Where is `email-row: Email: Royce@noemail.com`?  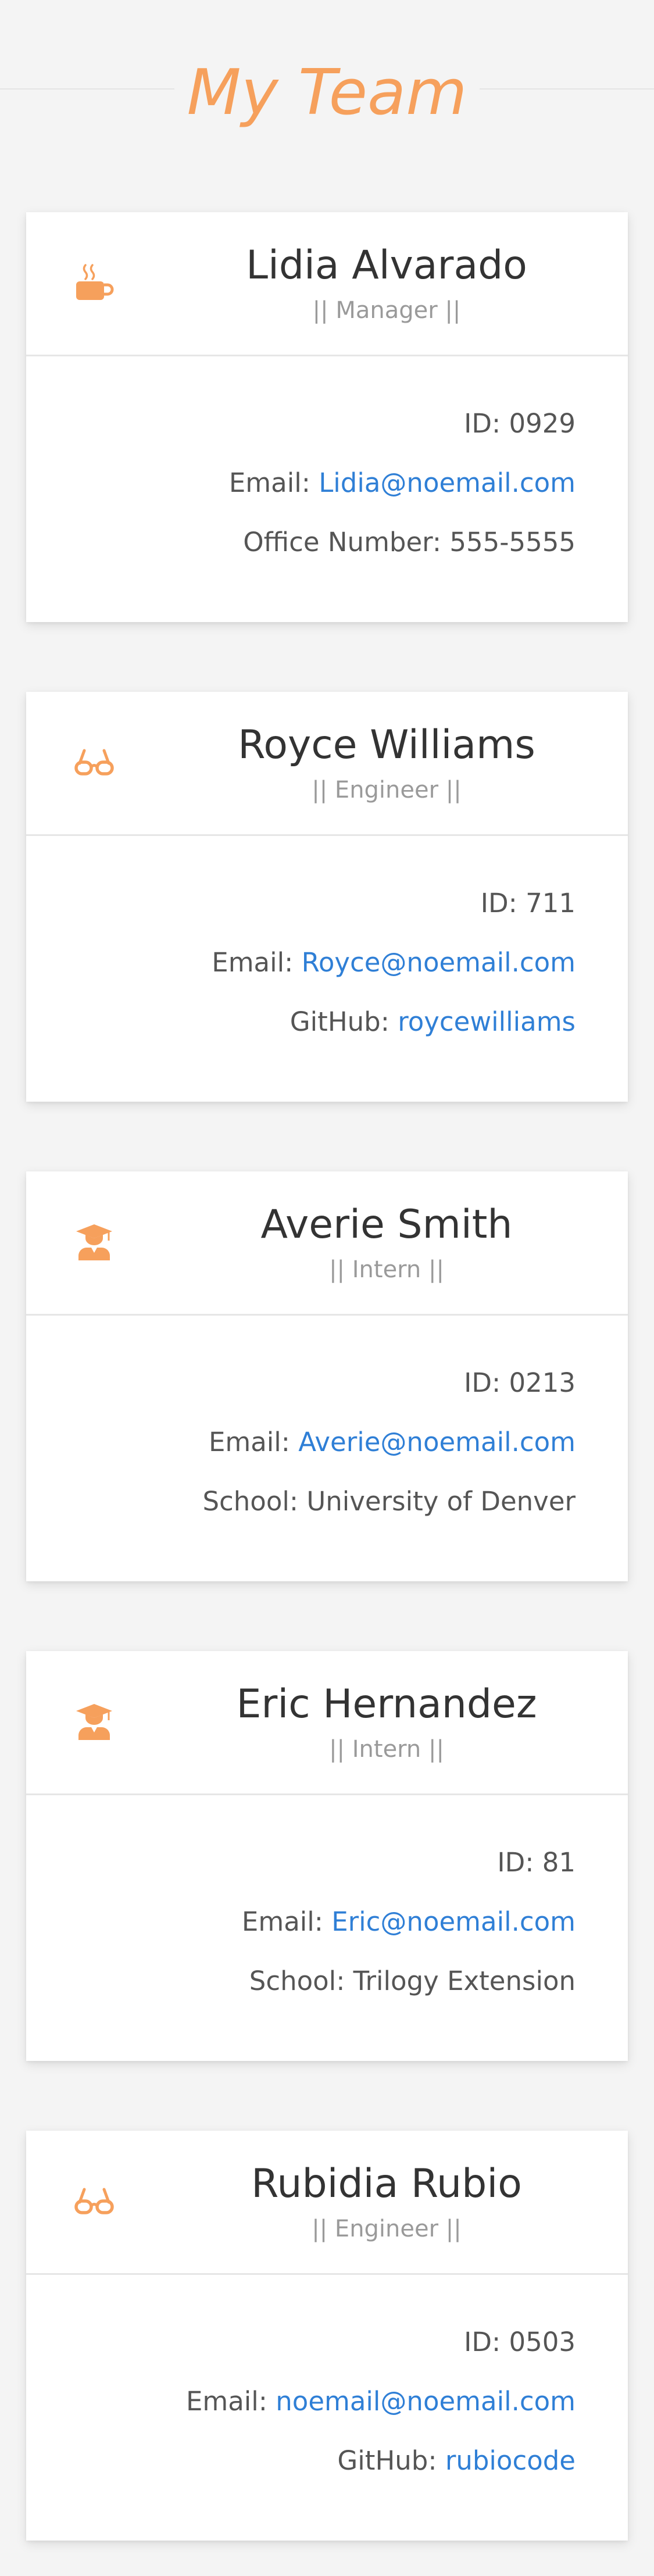
email-row: Email: Royce@noemail.com is located at coordinates (394, 962).